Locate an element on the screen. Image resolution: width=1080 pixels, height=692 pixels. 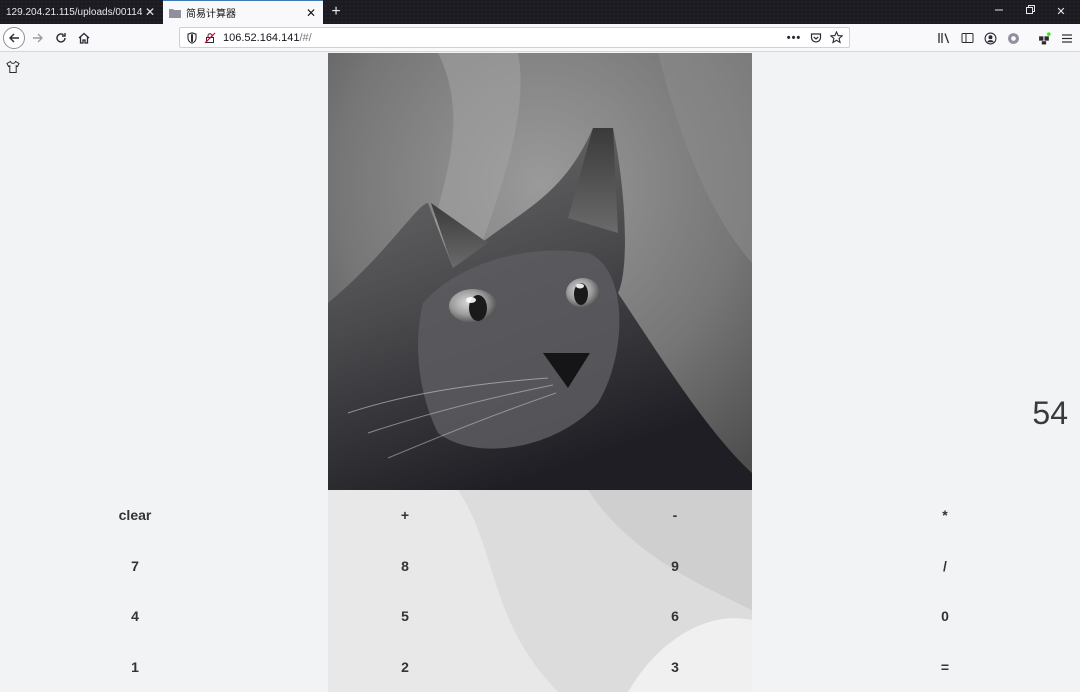
key-3: 3 is located at coordinates (675, 667).